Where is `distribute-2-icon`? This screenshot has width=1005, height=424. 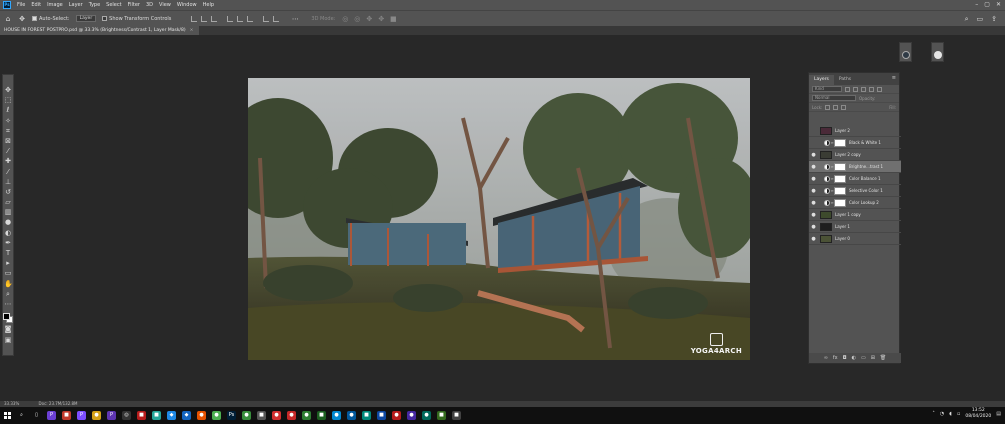 distribute-2-icon is located at coordinates (276, 18).